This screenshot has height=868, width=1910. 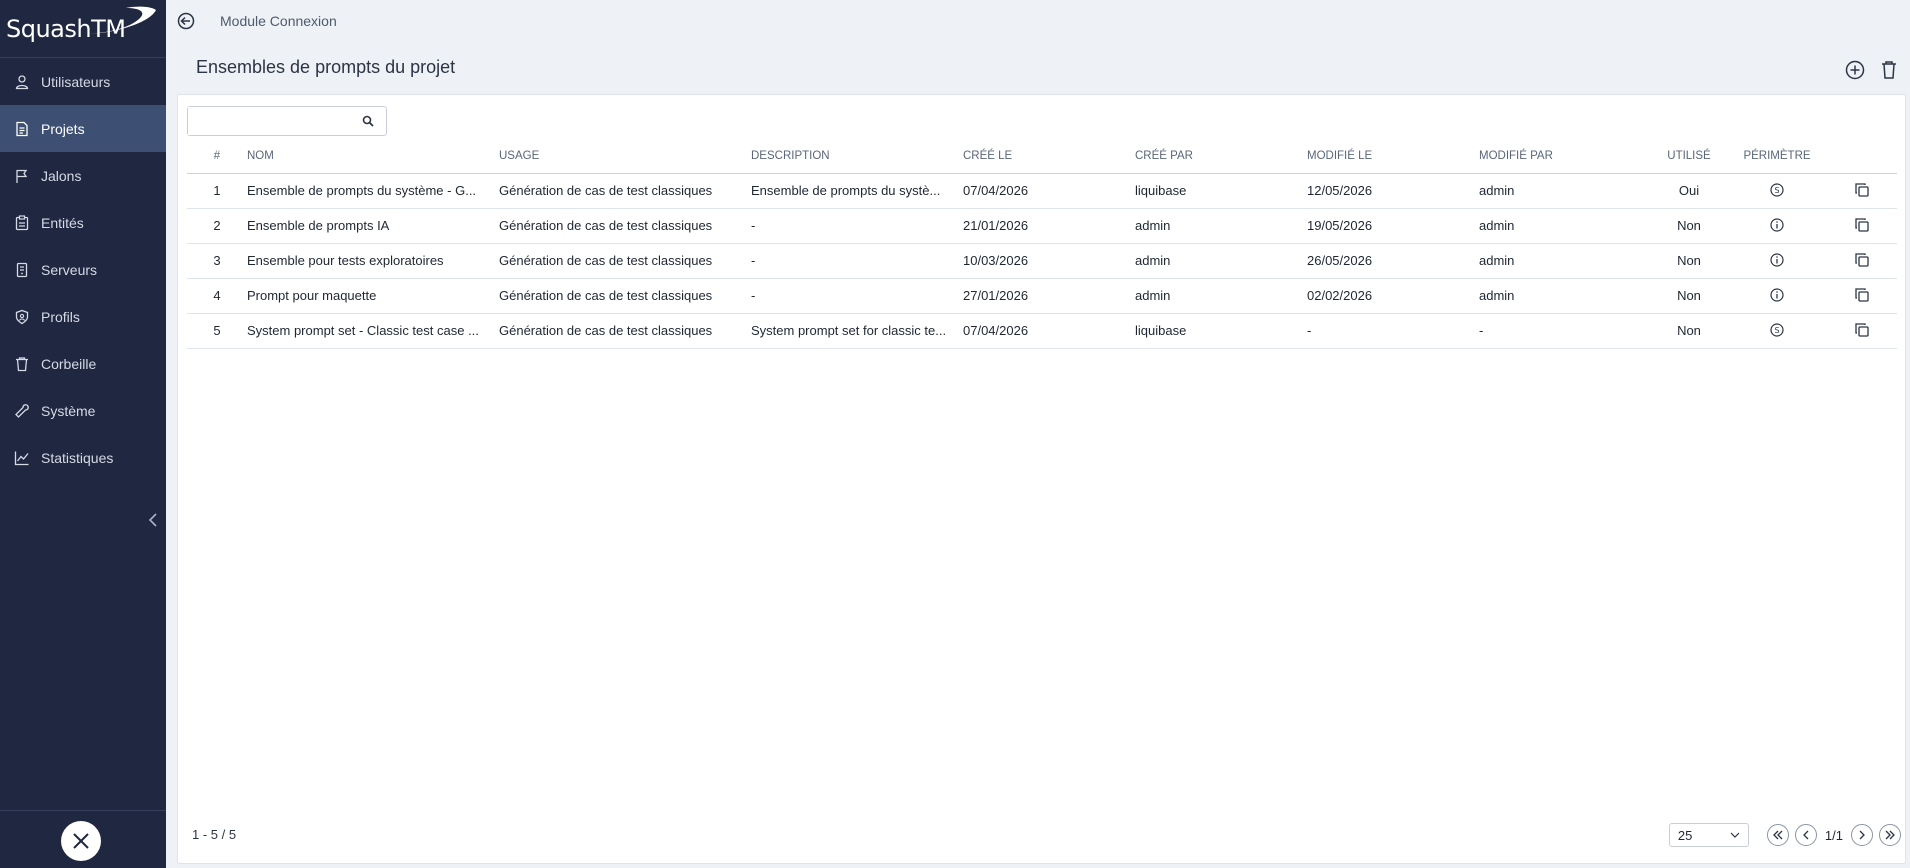 I want to click on sidebar-item-jalons: Jalons, so click(x=83, y=175).